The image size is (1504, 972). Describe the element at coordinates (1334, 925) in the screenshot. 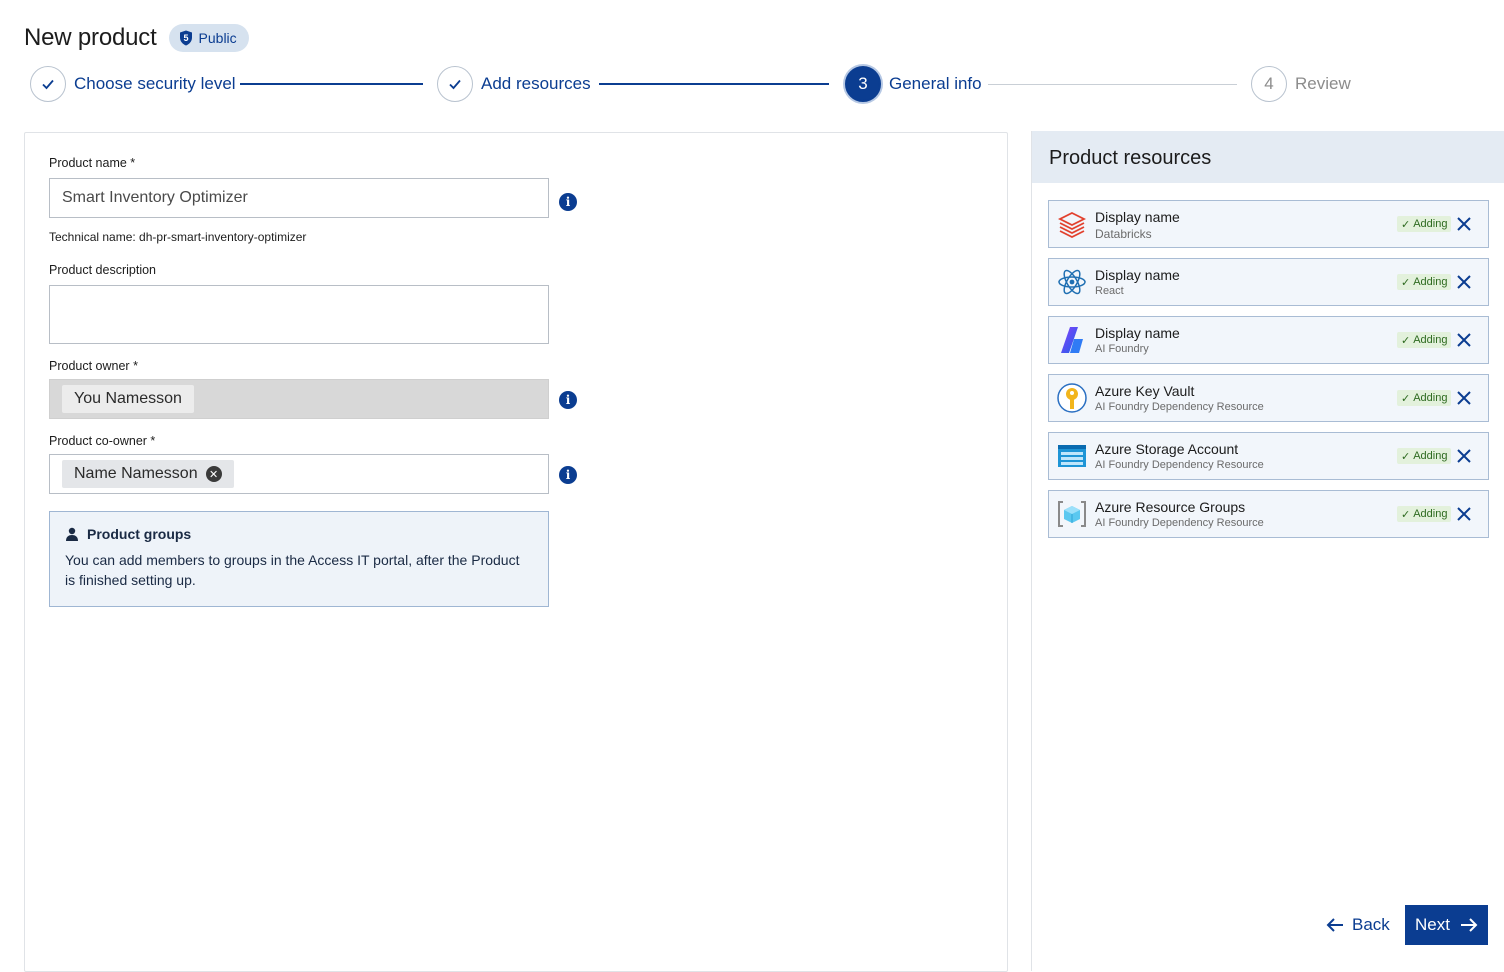

I see `arrow-left-icon` at that location.